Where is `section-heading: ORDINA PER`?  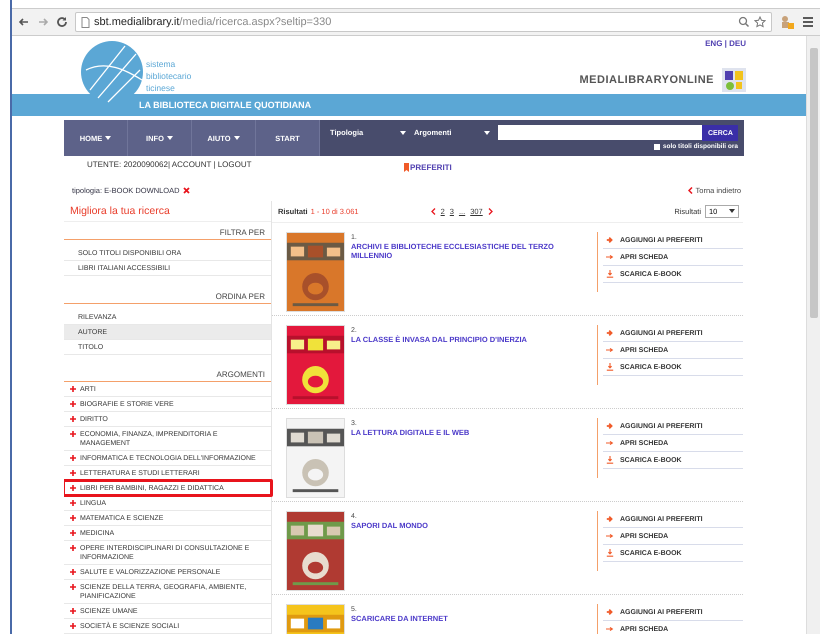 section-heading: ORDINA PER is located at coordinates (167, 295).